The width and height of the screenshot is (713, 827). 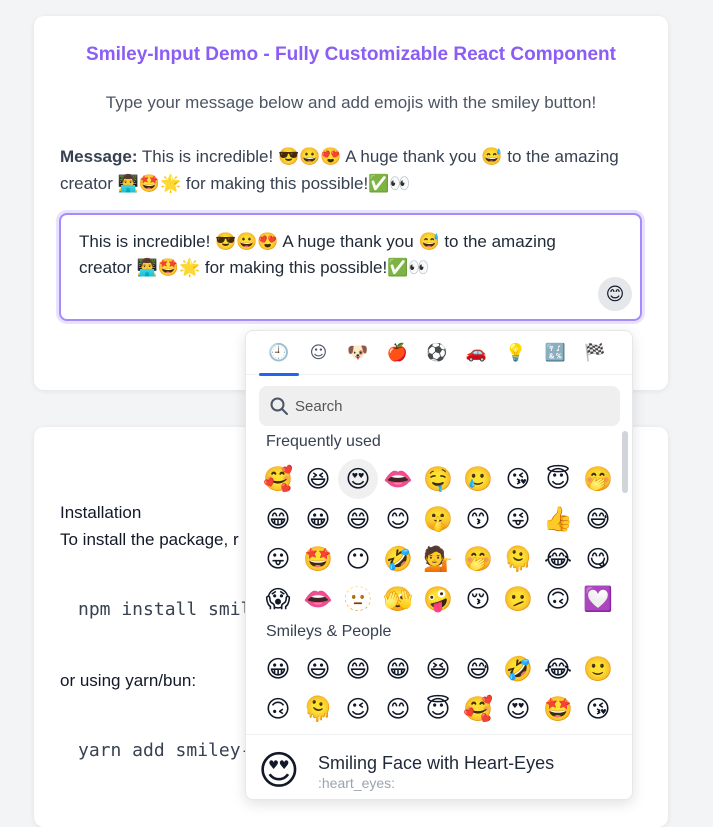 I want to click on frequent-section-title: Frequently used, so click(x=323, y=441).